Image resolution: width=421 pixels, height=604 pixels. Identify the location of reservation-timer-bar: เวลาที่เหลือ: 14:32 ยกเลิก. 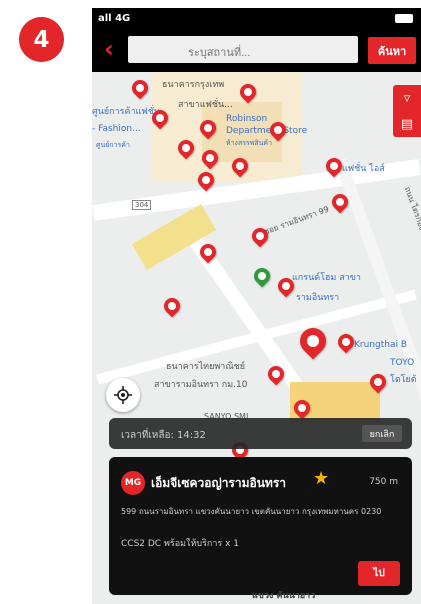
(260, 433).